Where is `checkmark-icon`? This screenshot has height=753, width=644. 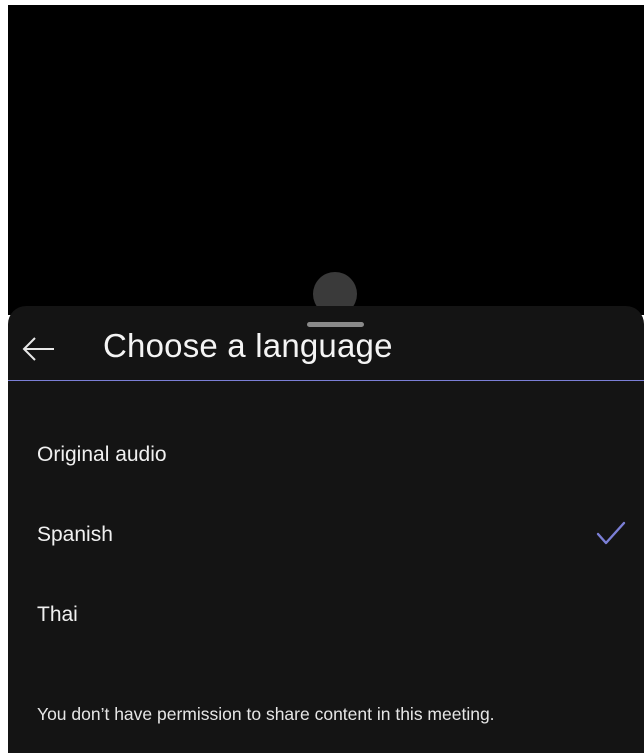 checkmark-icon is located at coordinates (611, 533).